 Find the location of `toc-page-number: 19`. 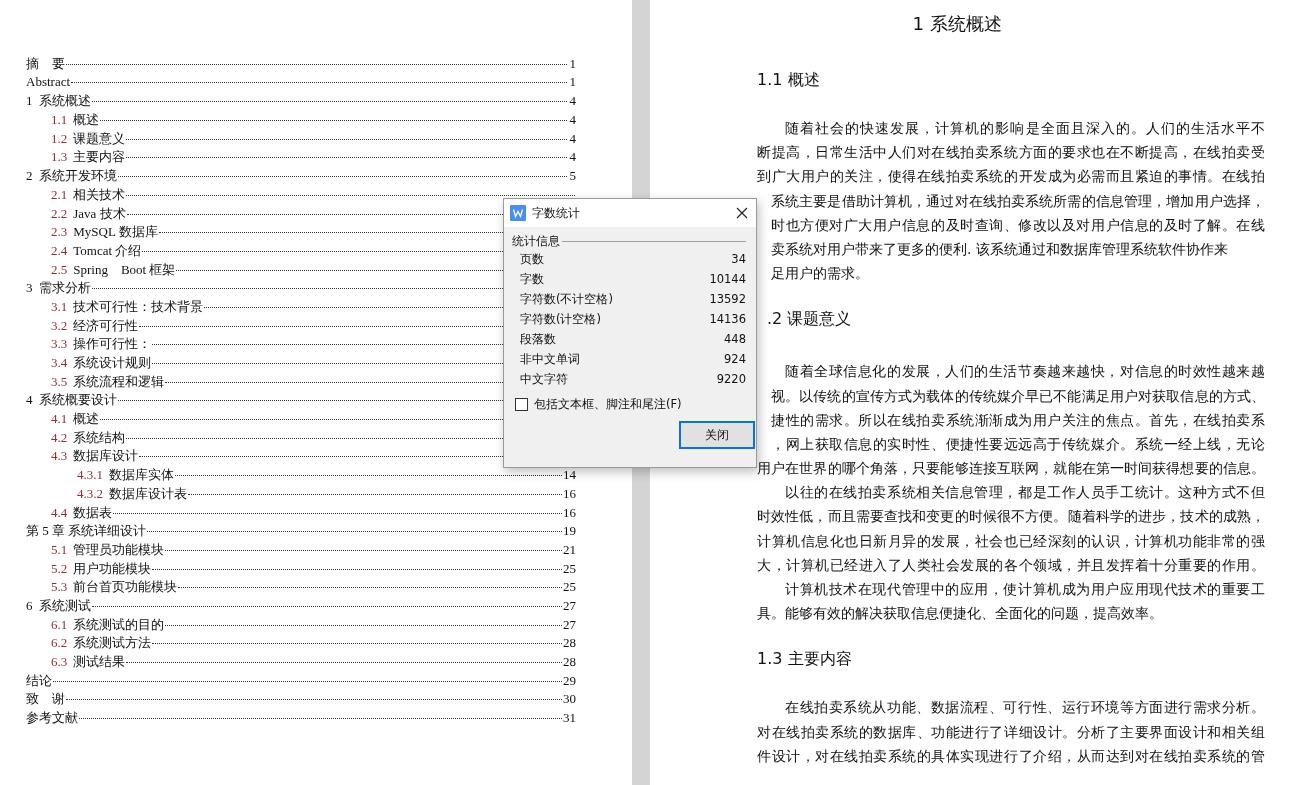

toc-page-number: 19 is located at coordinates (569, 531).